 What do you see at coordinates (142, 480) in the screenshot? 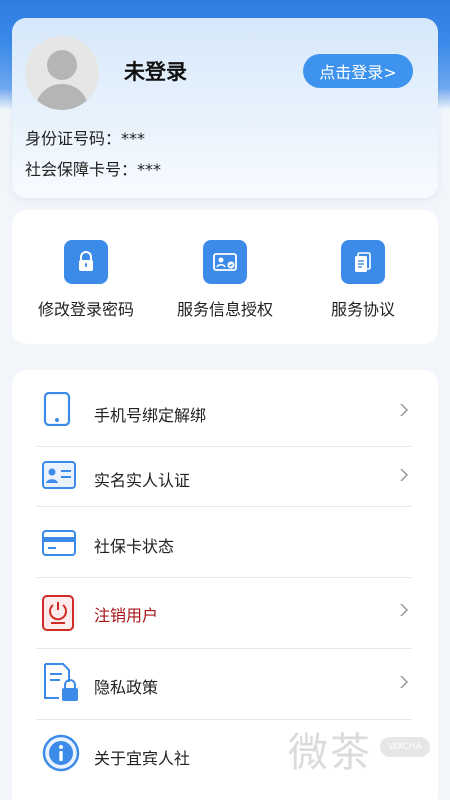
I see `real-name-verification-label: 实名实人认证` at bounding box center [142, 480].